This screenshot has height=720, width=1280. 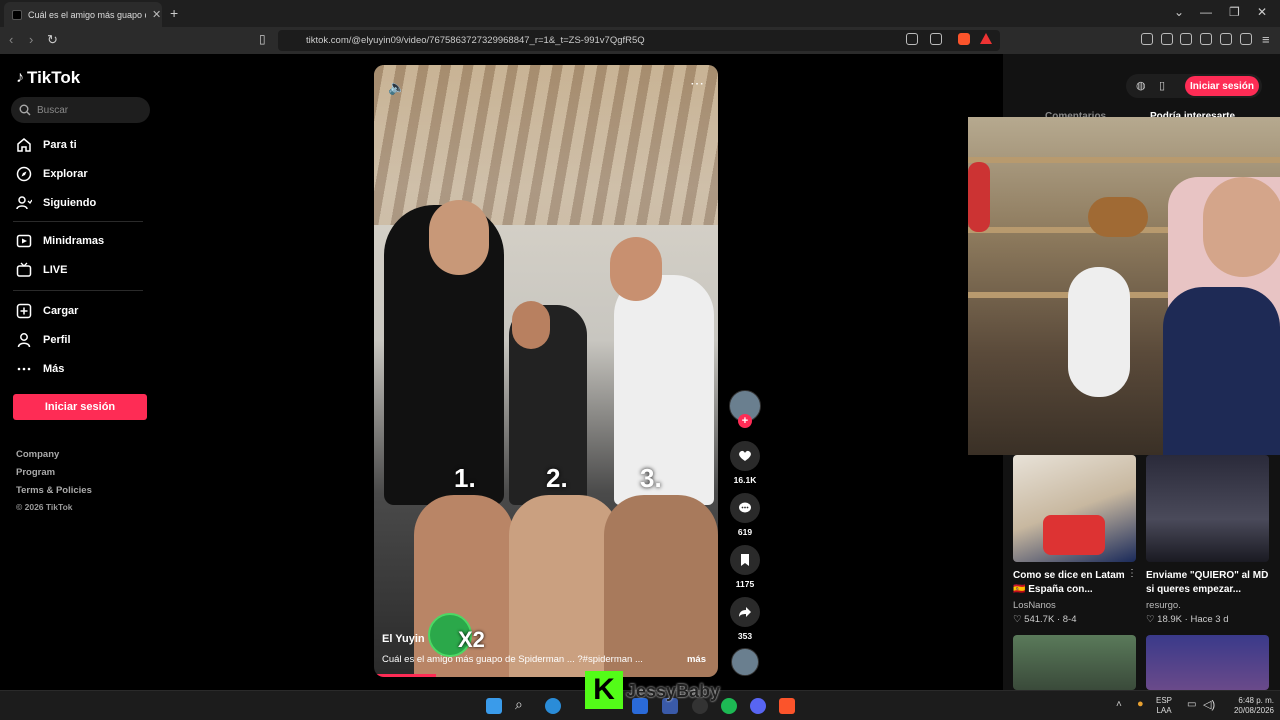 What do you see at coordinates (156, 14) in the screenshot?
I see `close-tab-icon: ✕` at bounding box center [156, 14].